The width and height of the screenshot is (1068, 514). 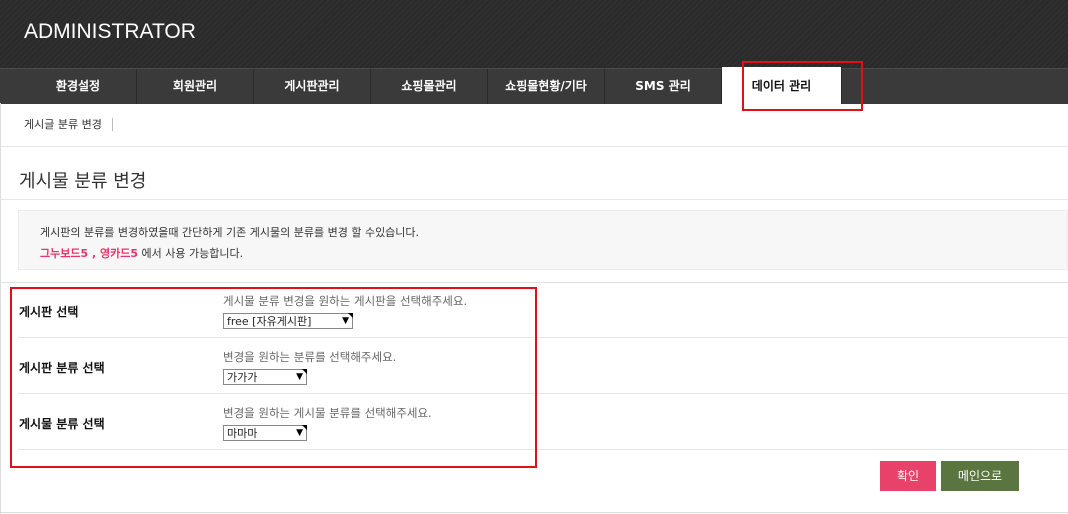 What do you see at coordinates (0, 308) in the screenshot?
I see `left-border` at bounding box center [0, 308].